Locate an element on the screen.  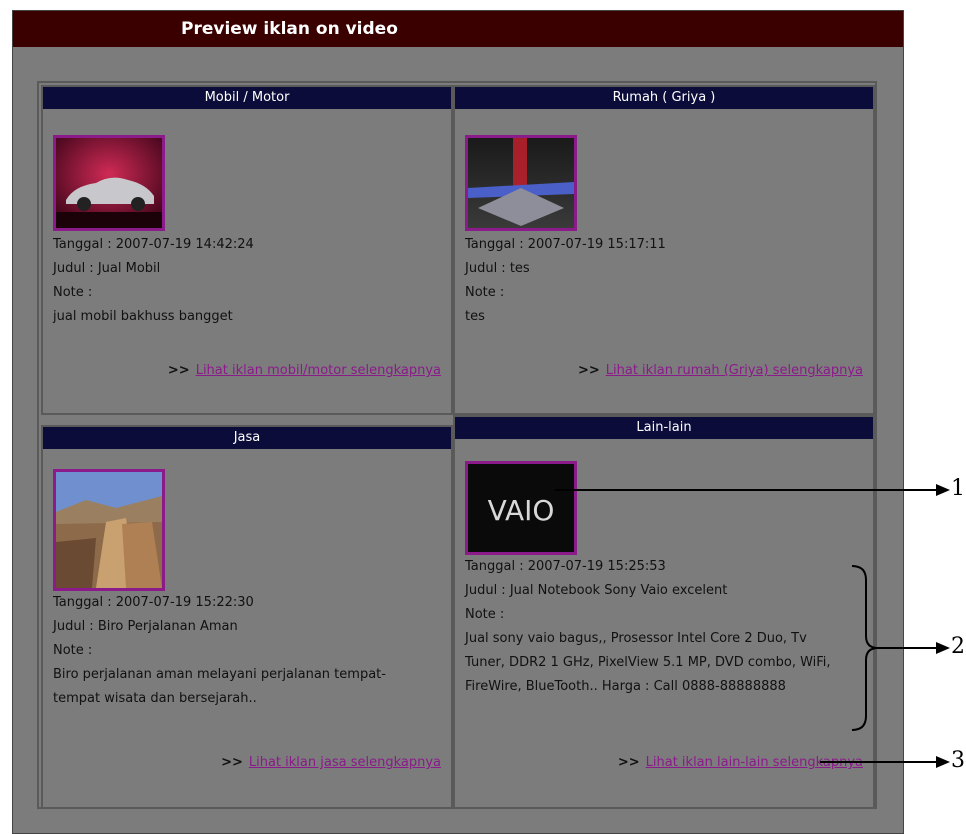
callout-2: 2 is located at coordinates (958, 646).